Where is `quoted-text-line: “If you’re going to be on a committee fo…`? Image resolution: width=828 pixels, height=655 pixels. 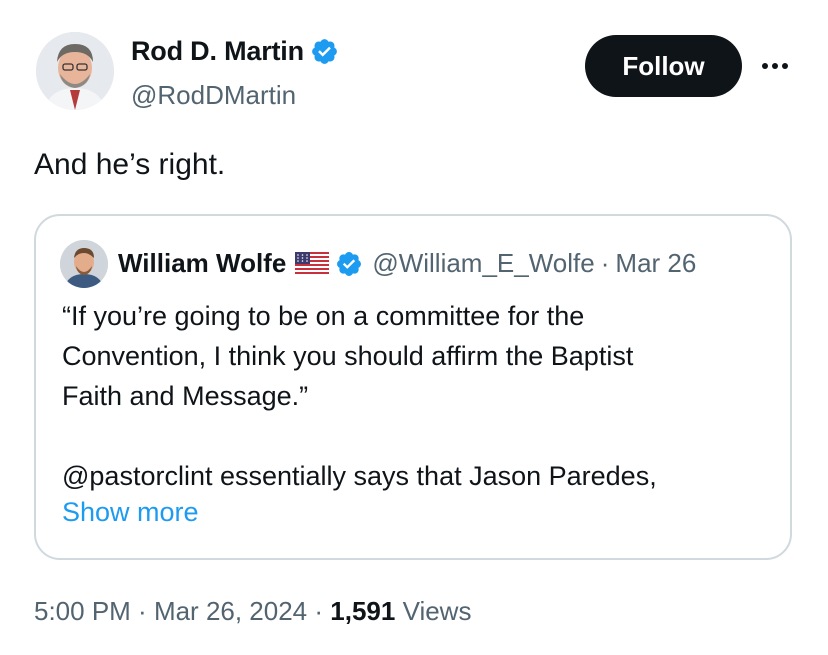
quoted-text-line: “If you’re going to be on a committee fo… is located at coordinates (323, 316).